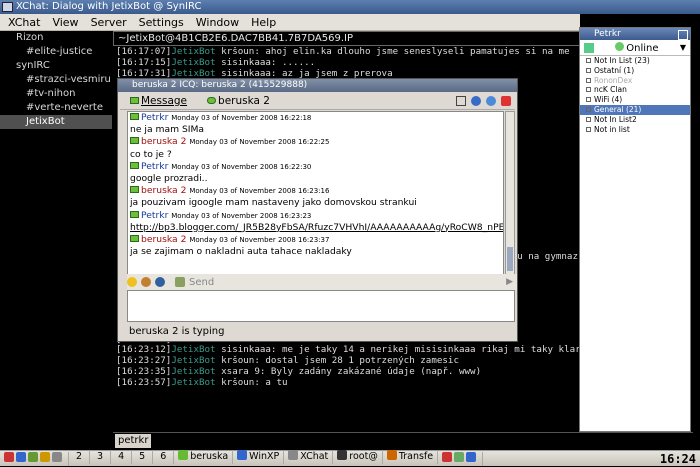 The width and height of the screenshot is (700, 467). Describe the element at coordinates (241, 118) in the screenshot. I see `message-timestamp: Monday 03 of November 2008 16:22:18` at that location.